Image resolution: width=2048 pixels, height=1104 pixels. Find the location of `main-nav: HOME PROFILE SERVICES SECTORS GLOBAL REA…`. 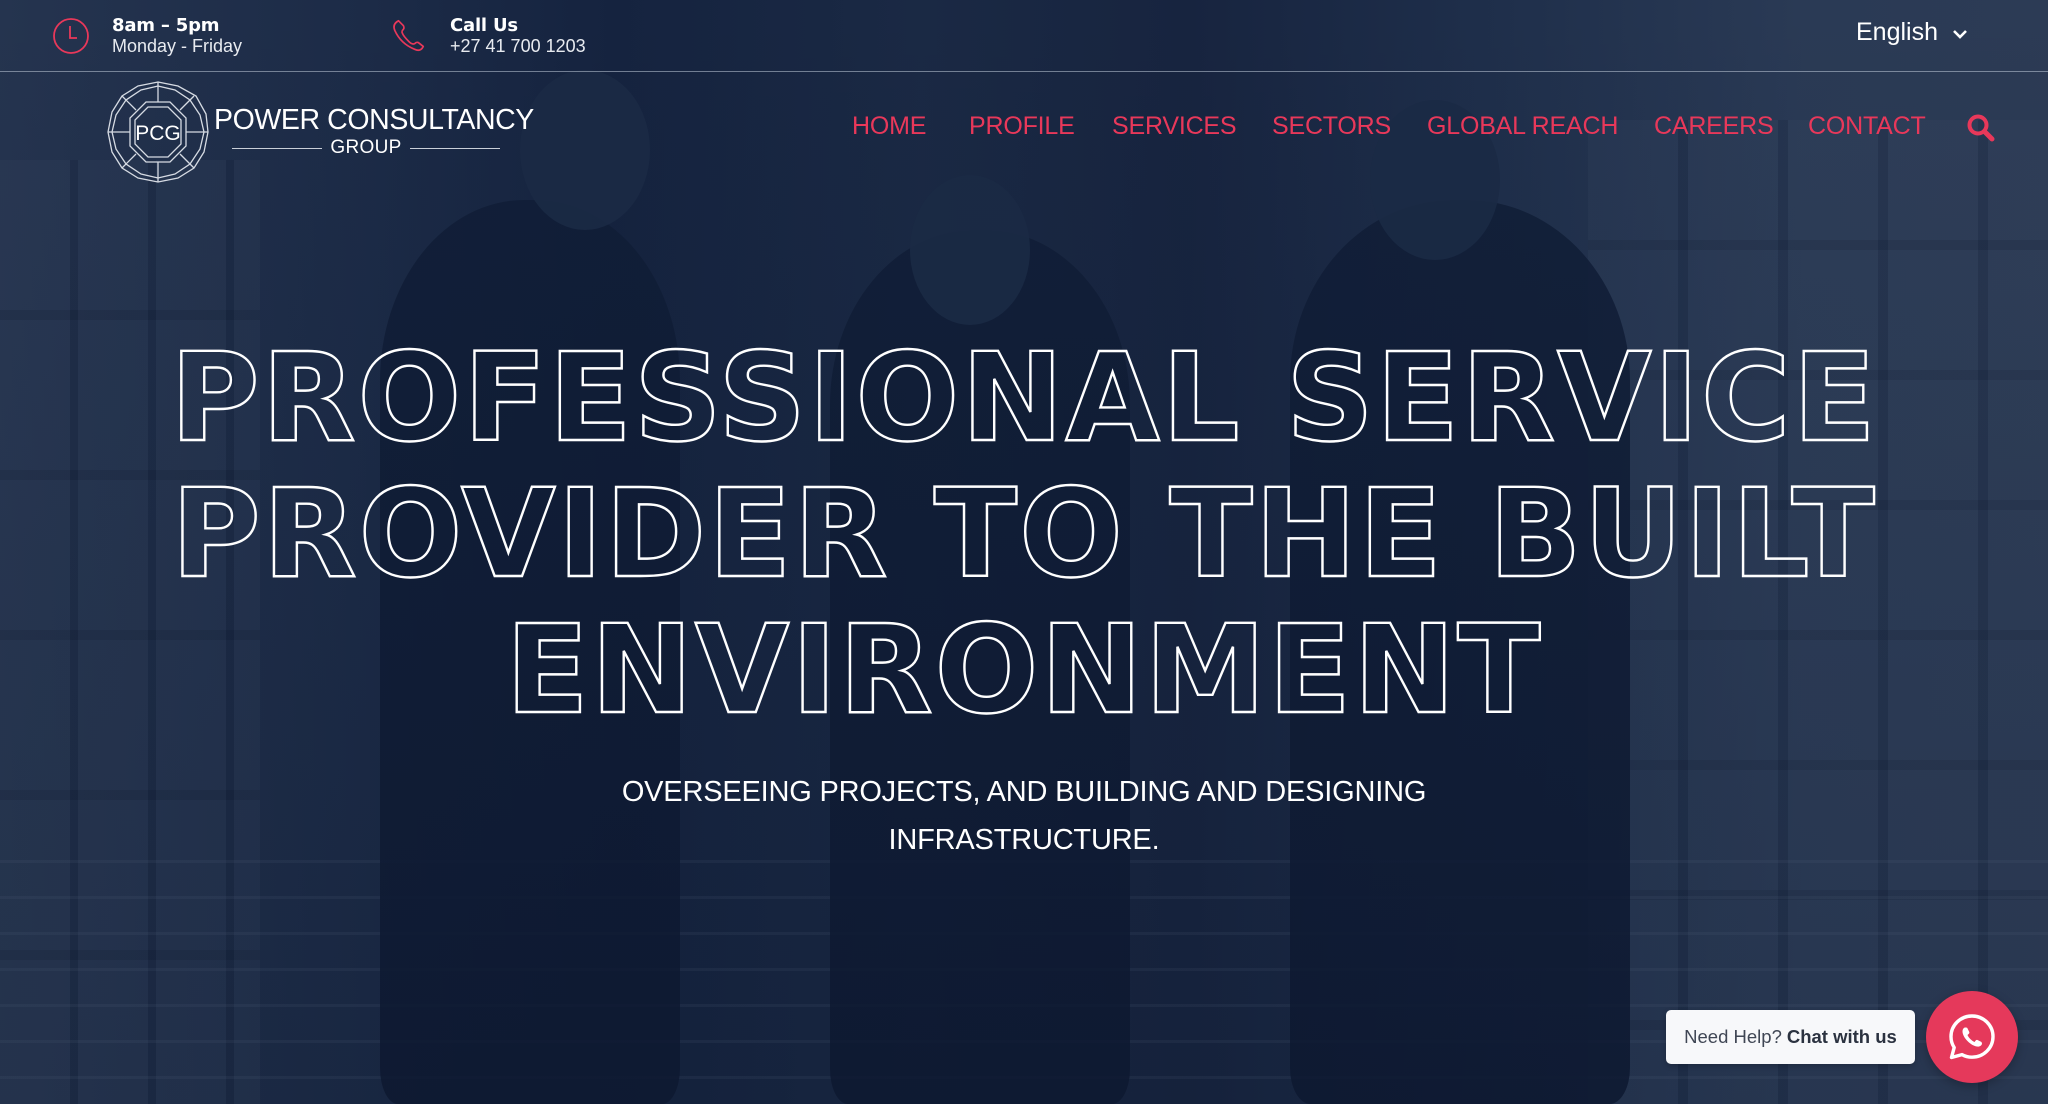

main-nav: HOME PROFILE SERVICES SECTORS GLOBAL REA… is located at coordinates (1024, 130).